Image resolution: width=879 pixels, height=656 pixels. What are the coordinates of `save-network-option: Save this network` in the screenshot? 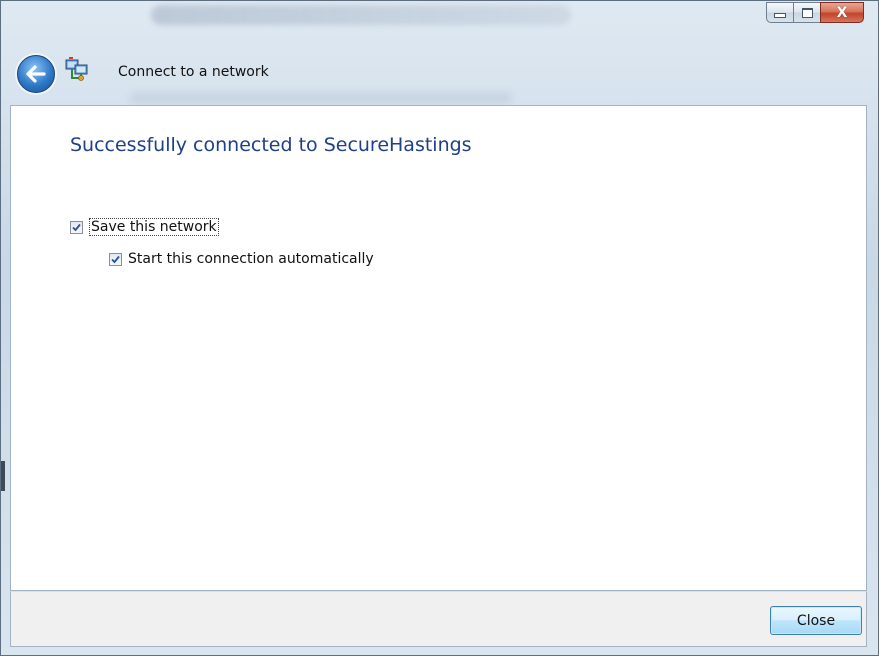 It's located at (144, 227).